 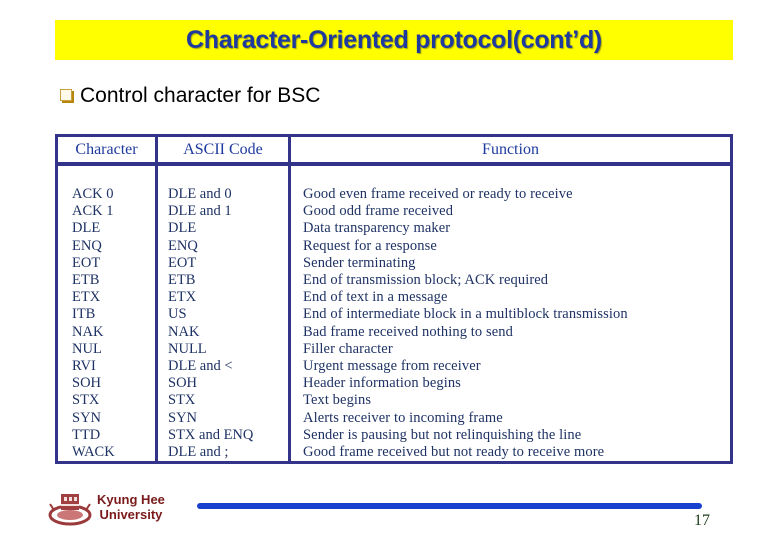 What do you see at coordinates (86, 297) in the screenshot?
I see `character-cell: ETX` at bounding box center [86, 297].